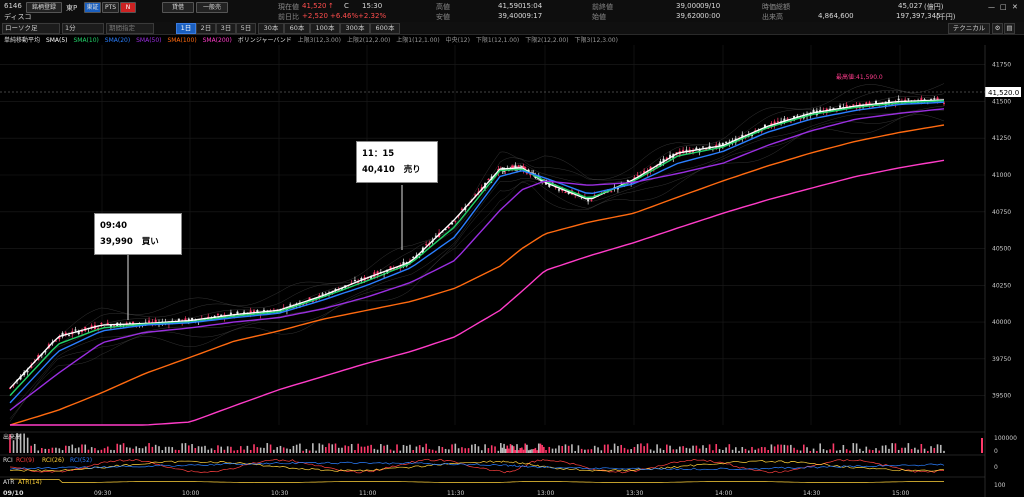  Describe the element at coordinates (997, 28) in the screenshot. I see `gear-icon: ⚙` at that location.